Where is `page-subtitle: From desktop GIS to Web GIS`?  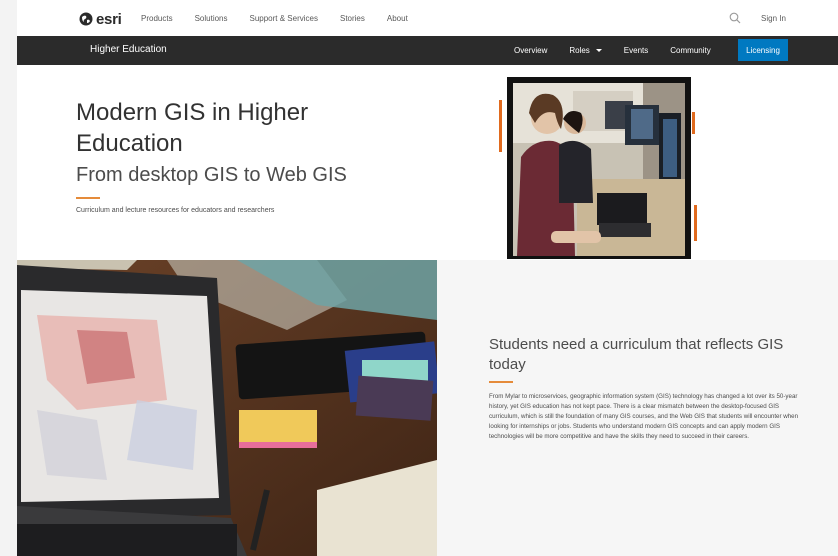 page-subtitle: From desktop GIS to Web GIS is located at coordinates (211, 175).